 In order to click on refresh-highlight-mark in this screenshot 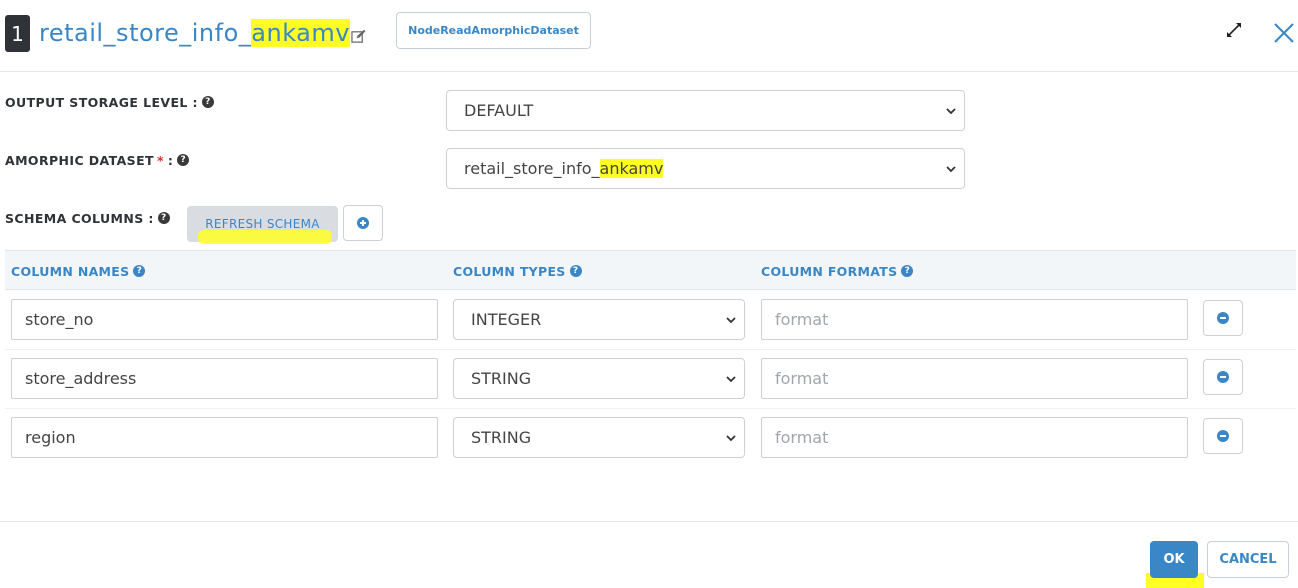, I will do `click(265, 237)`.